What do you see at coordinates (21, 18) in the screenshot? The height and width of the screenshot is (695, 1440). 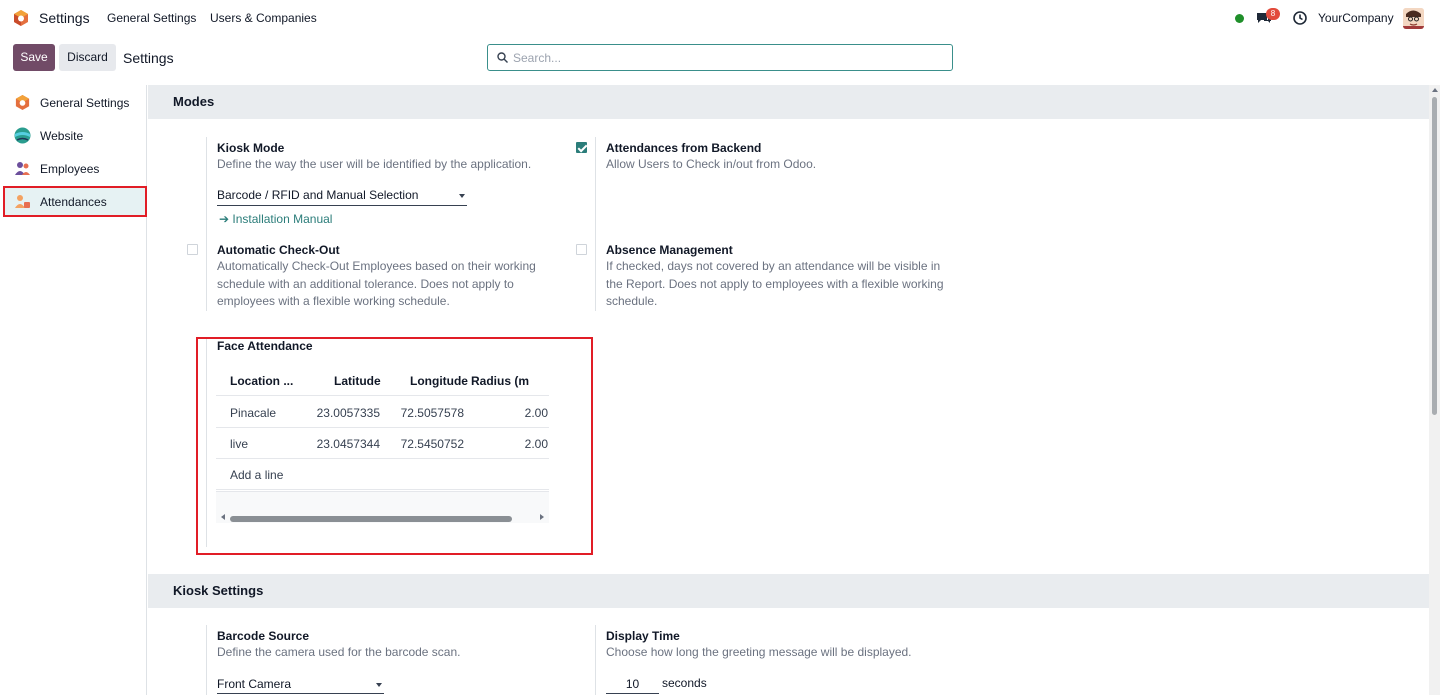 I see `odoo-settings-logo-icon` at bounding box center [21, 18].